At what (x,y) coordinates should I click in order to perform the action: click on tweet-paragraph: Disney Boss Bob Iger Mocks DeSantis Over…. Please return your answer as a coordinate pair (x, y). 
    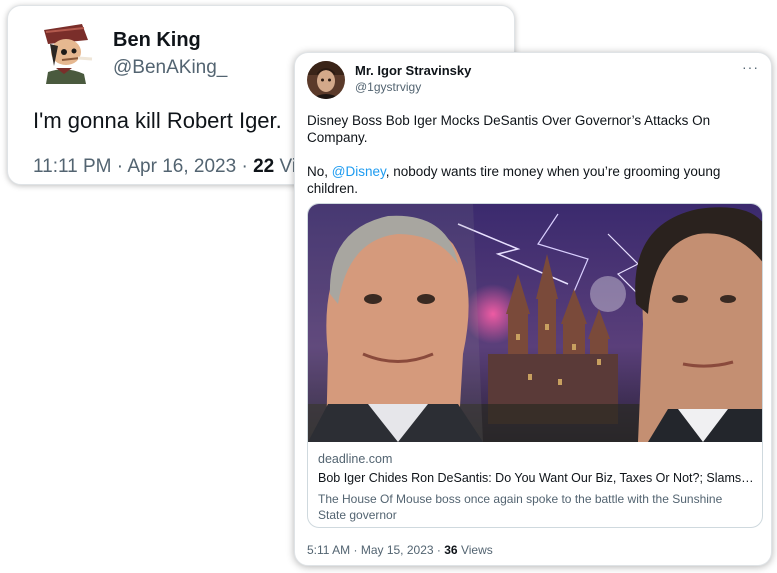
    Looking at the image, I should click on (509, 129).